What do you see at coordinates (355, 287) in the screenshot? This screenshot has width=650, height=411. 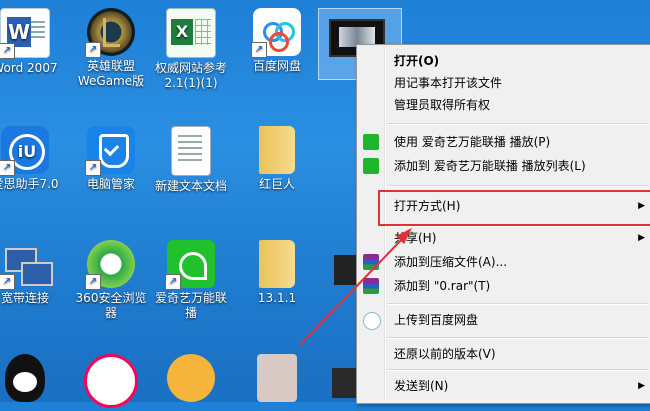 I see `annotation-arrow-icon` at bounding box center [355, 287].